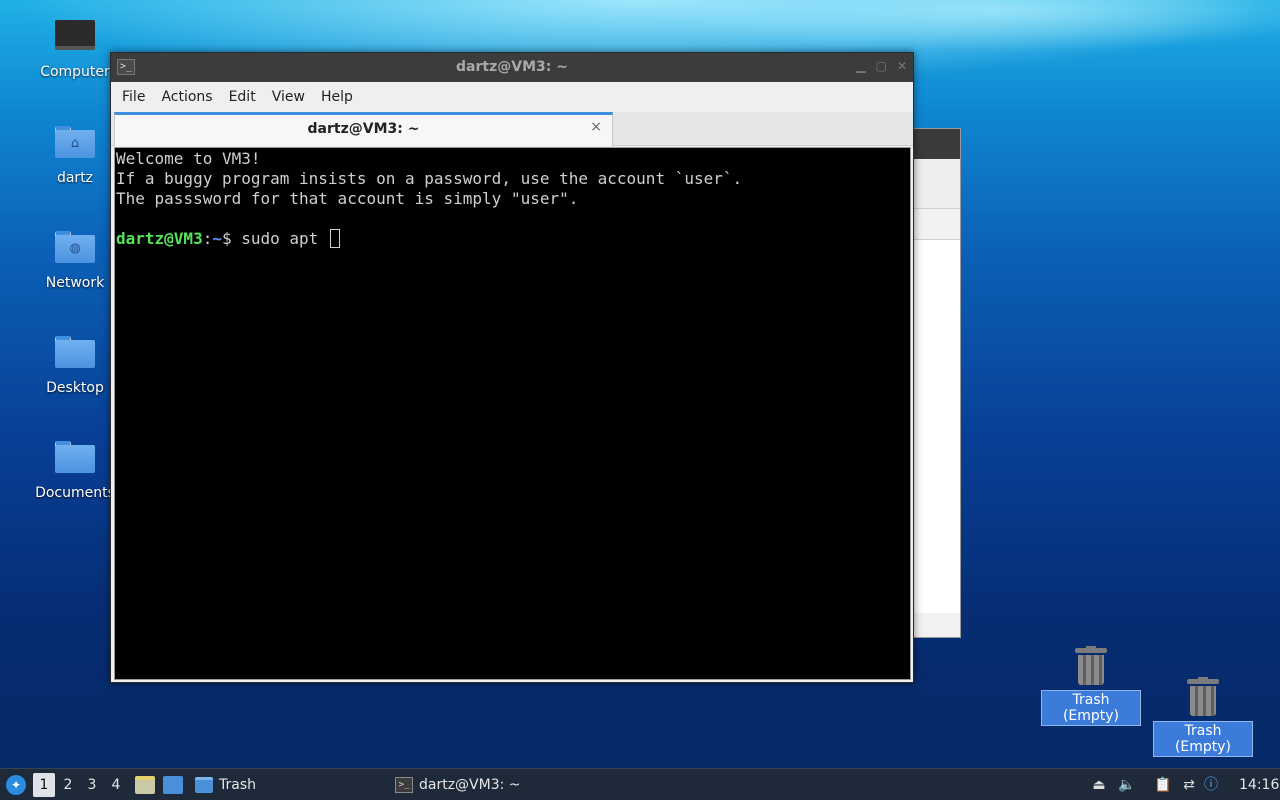  I want to click on minimize-icon: ▁, so click(860, 66).